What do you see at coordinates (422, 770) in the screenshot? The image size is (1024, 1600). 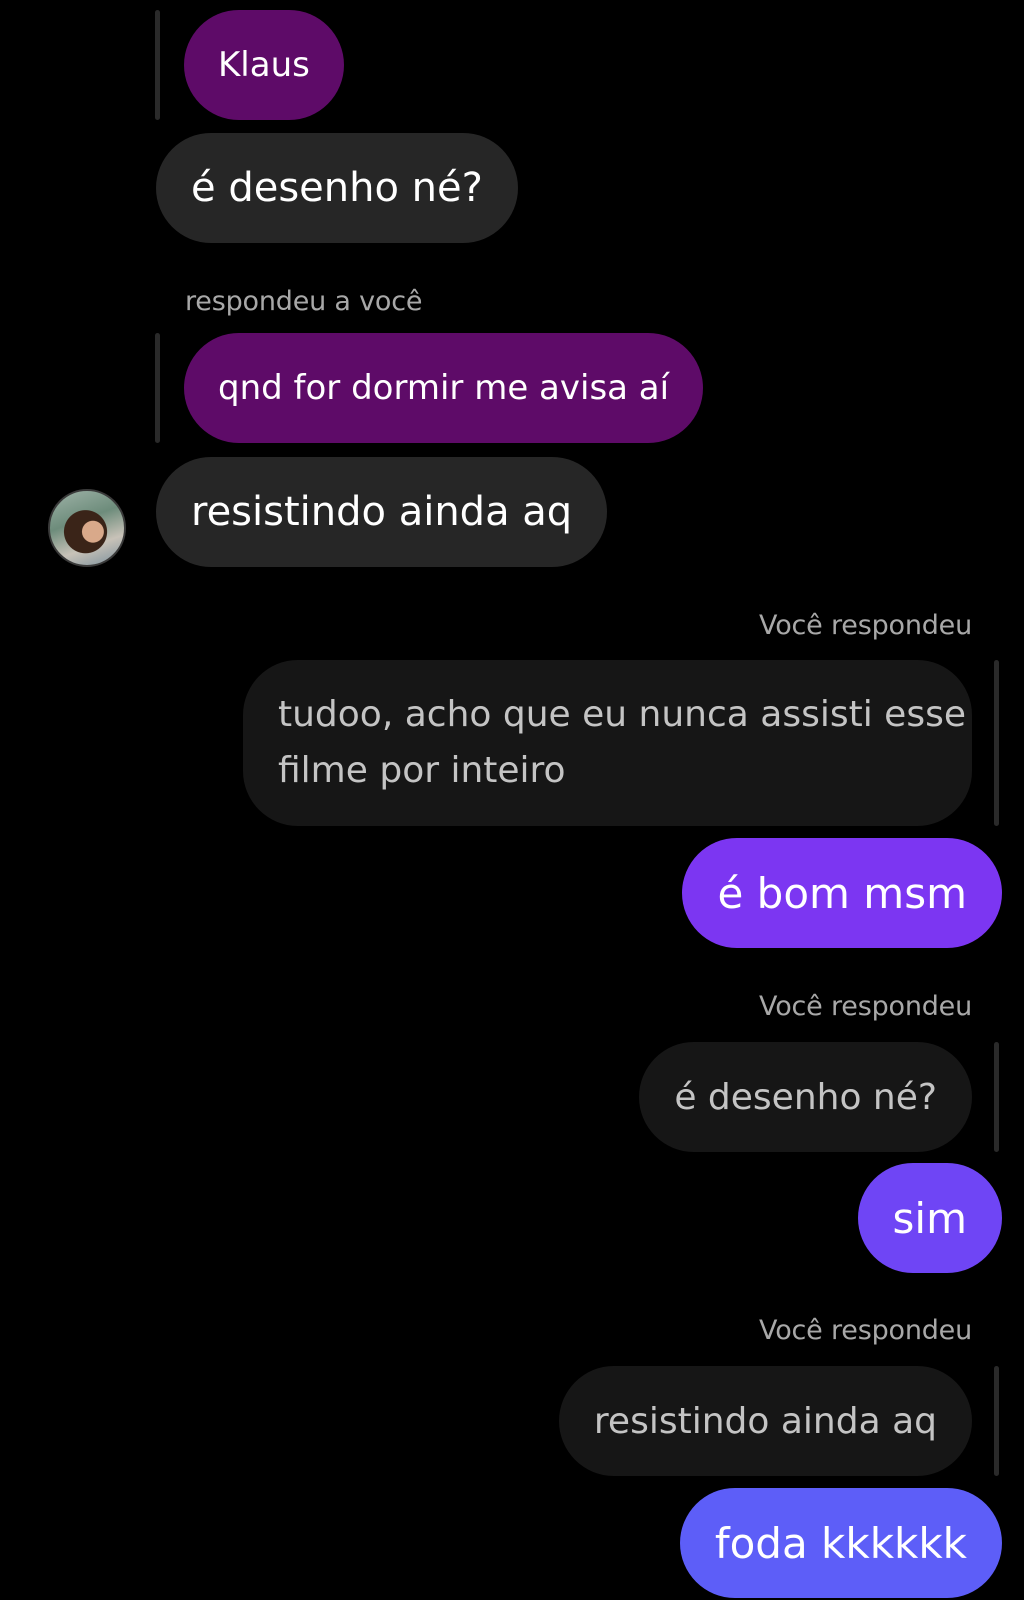 I see `quoted-message-text-line2: filme por inteiro` at bounding box center [422, 770].